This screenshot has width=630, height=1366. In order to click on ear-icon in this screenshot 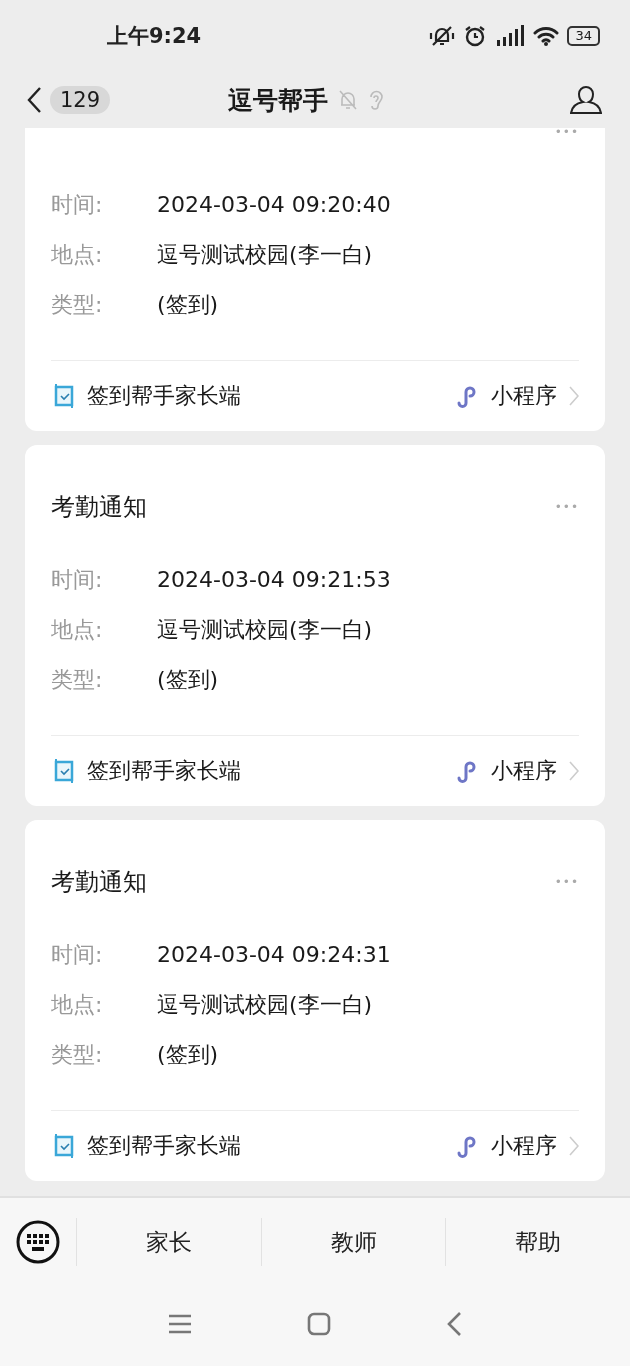, I will do `click(376, 100)`.